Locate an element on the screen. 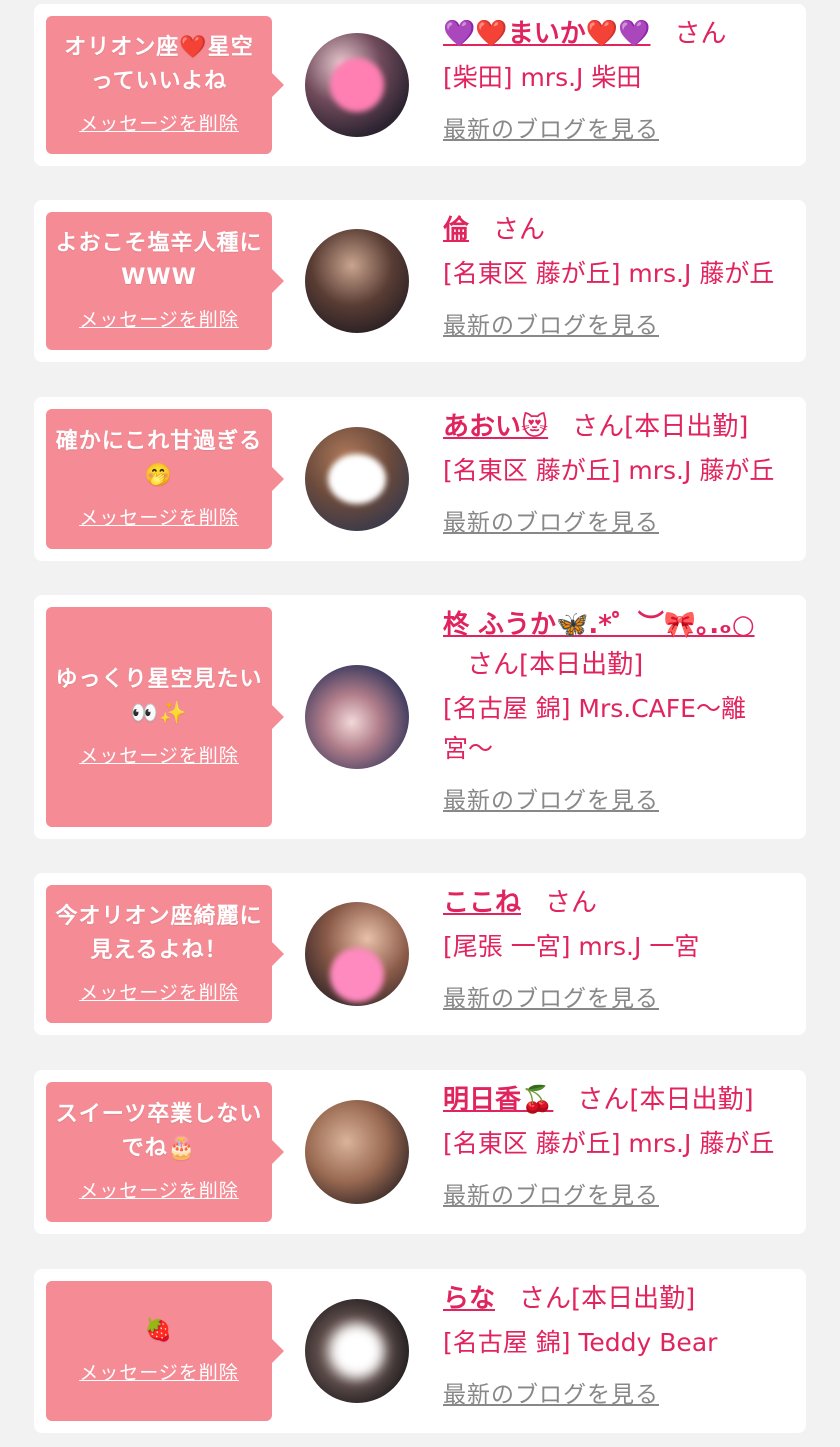 The height and width of the screenshot is (1447, 840). profile-info: 💜❤️まいか❤️💜 さん [柴田] mrs.J 柴田 最新のブログを見る is located at coordinates (617, 79).